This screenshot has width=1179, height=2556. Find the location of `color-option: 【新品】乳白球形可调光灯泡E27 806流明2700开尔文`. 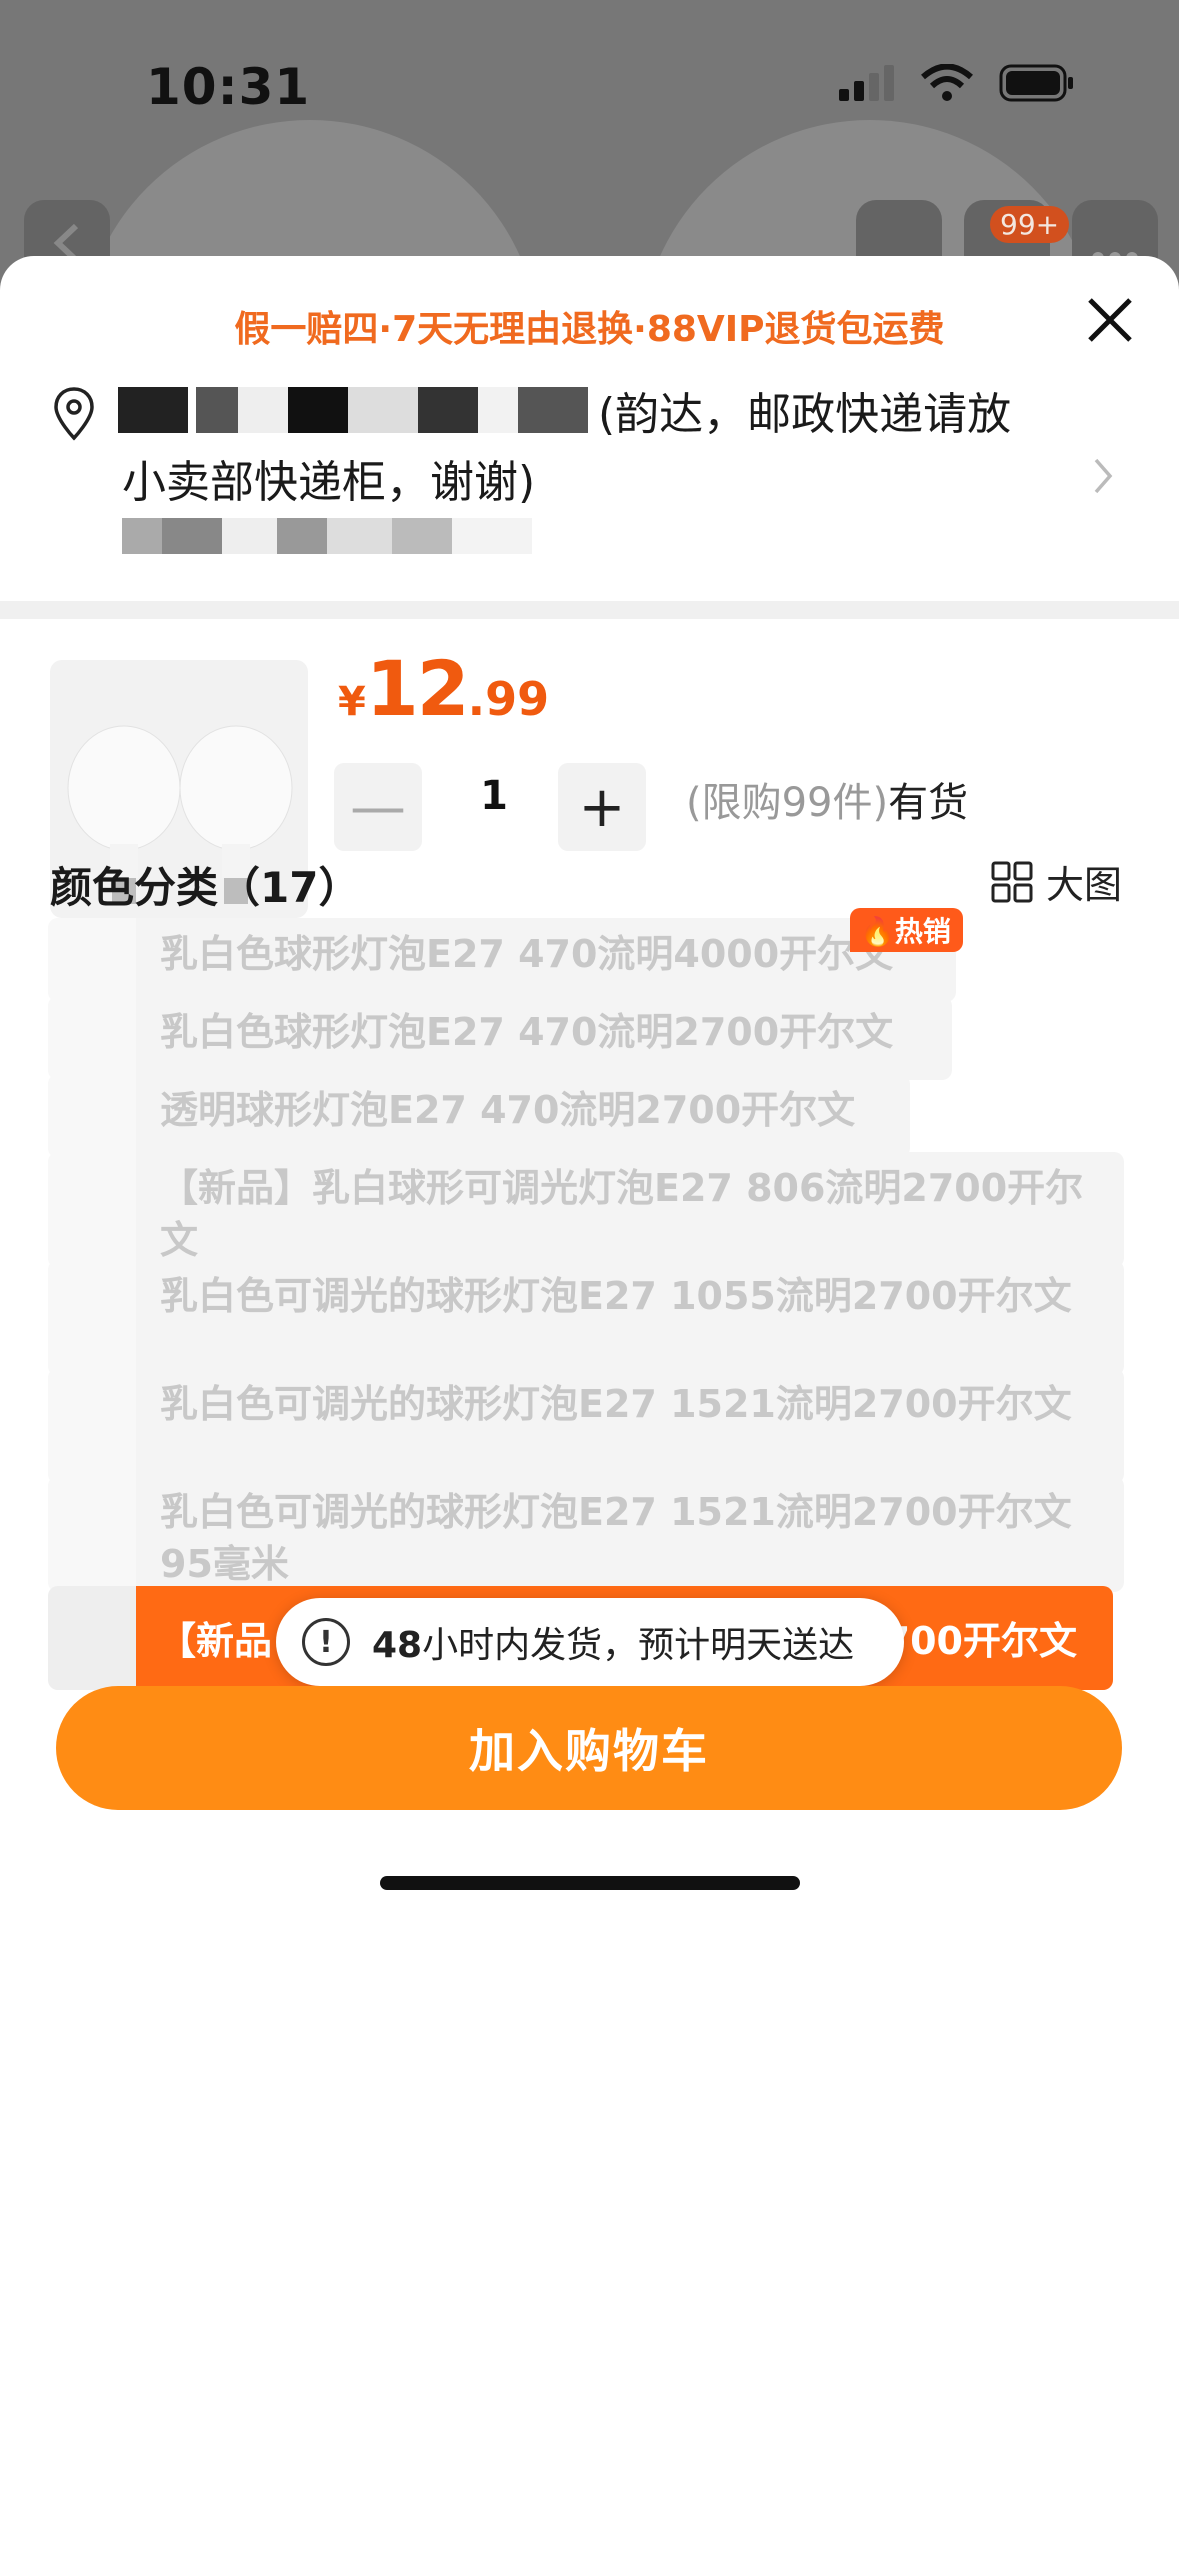

color-option: 【新品】乳白球形可调光灯泡E27 806流明2700开尔文 is located at coordinates (586, 1210).